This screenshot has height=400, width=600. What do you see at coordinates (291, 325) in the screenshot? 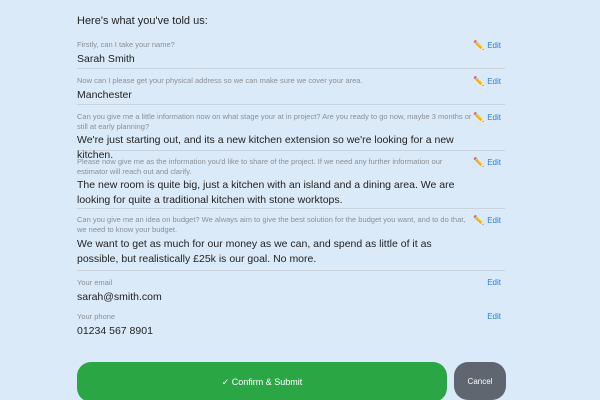
I see `summary-item-phone: Your phone 01234 567 8901 Edit` at bounding box center [291, 325].